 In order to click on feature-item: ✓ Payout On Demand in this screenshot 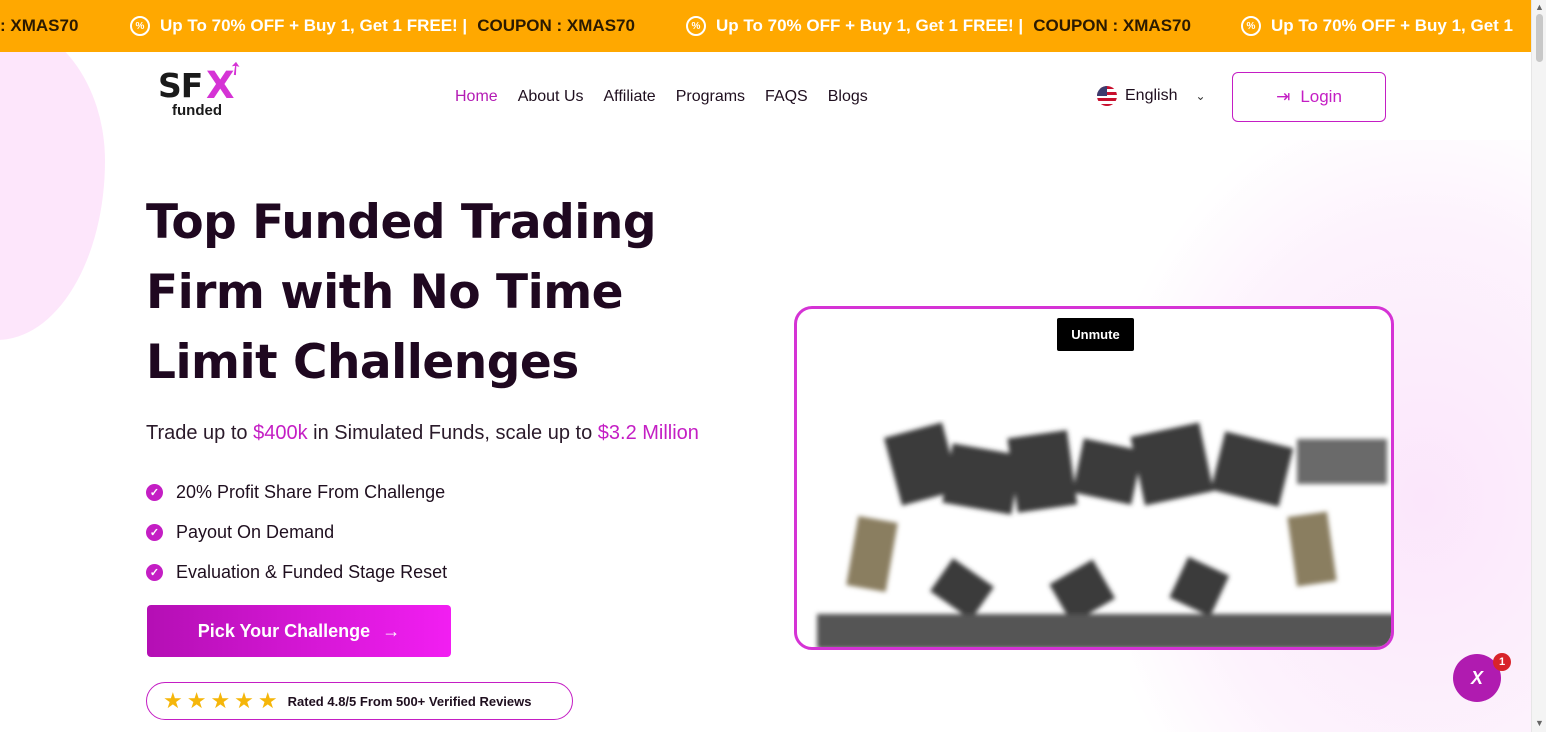, I will do `click(296, 532)`.